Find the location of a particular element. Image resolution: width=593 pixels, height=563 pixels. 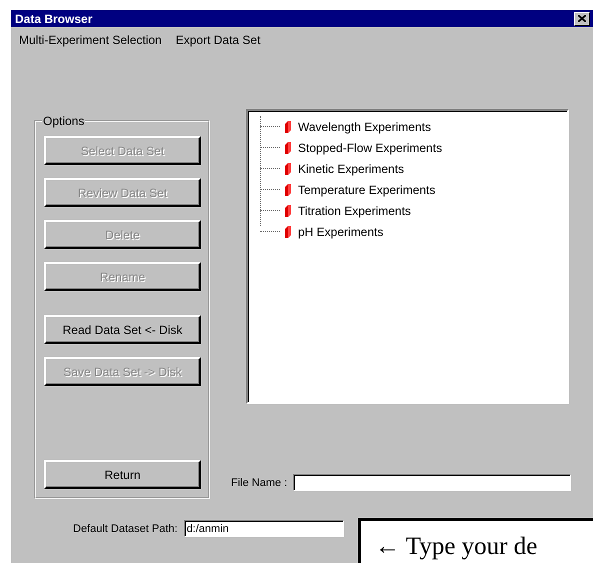

window-title: Data Browser is located at coordinates (53, 19).